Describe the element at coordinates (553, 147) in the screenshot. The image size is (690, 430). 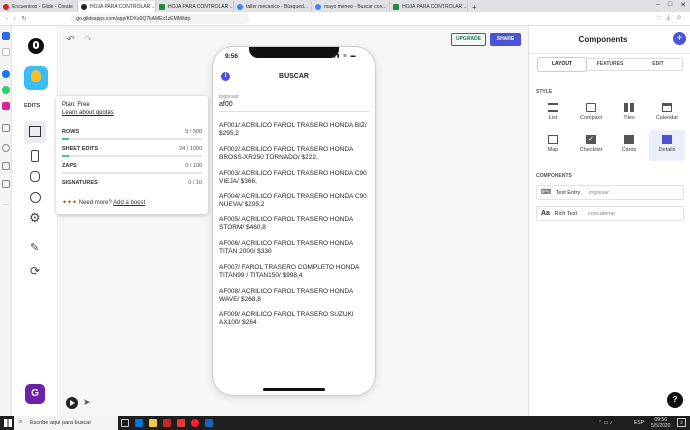
I see `style-map: Map` at that location.